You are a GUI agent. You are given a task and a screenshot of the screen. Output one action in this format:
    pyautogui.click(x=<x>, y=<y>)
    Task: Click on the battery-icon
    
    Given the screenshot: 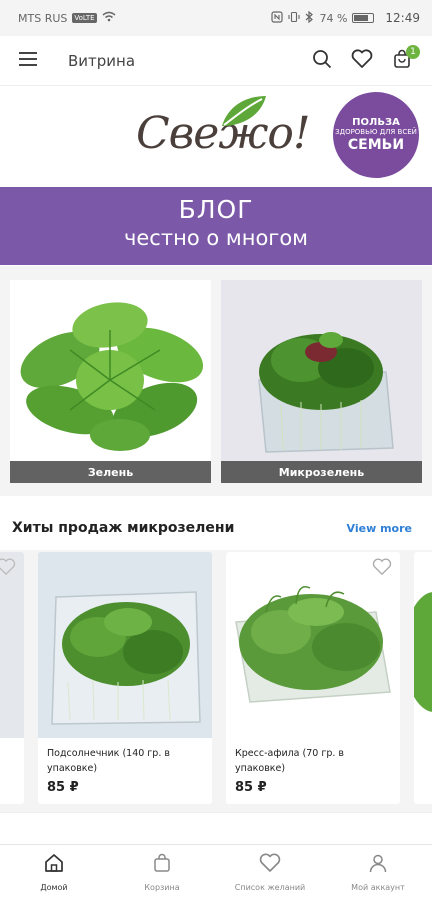 What is the action you would take?
    pyautogui.click(x=363, y=18)
    